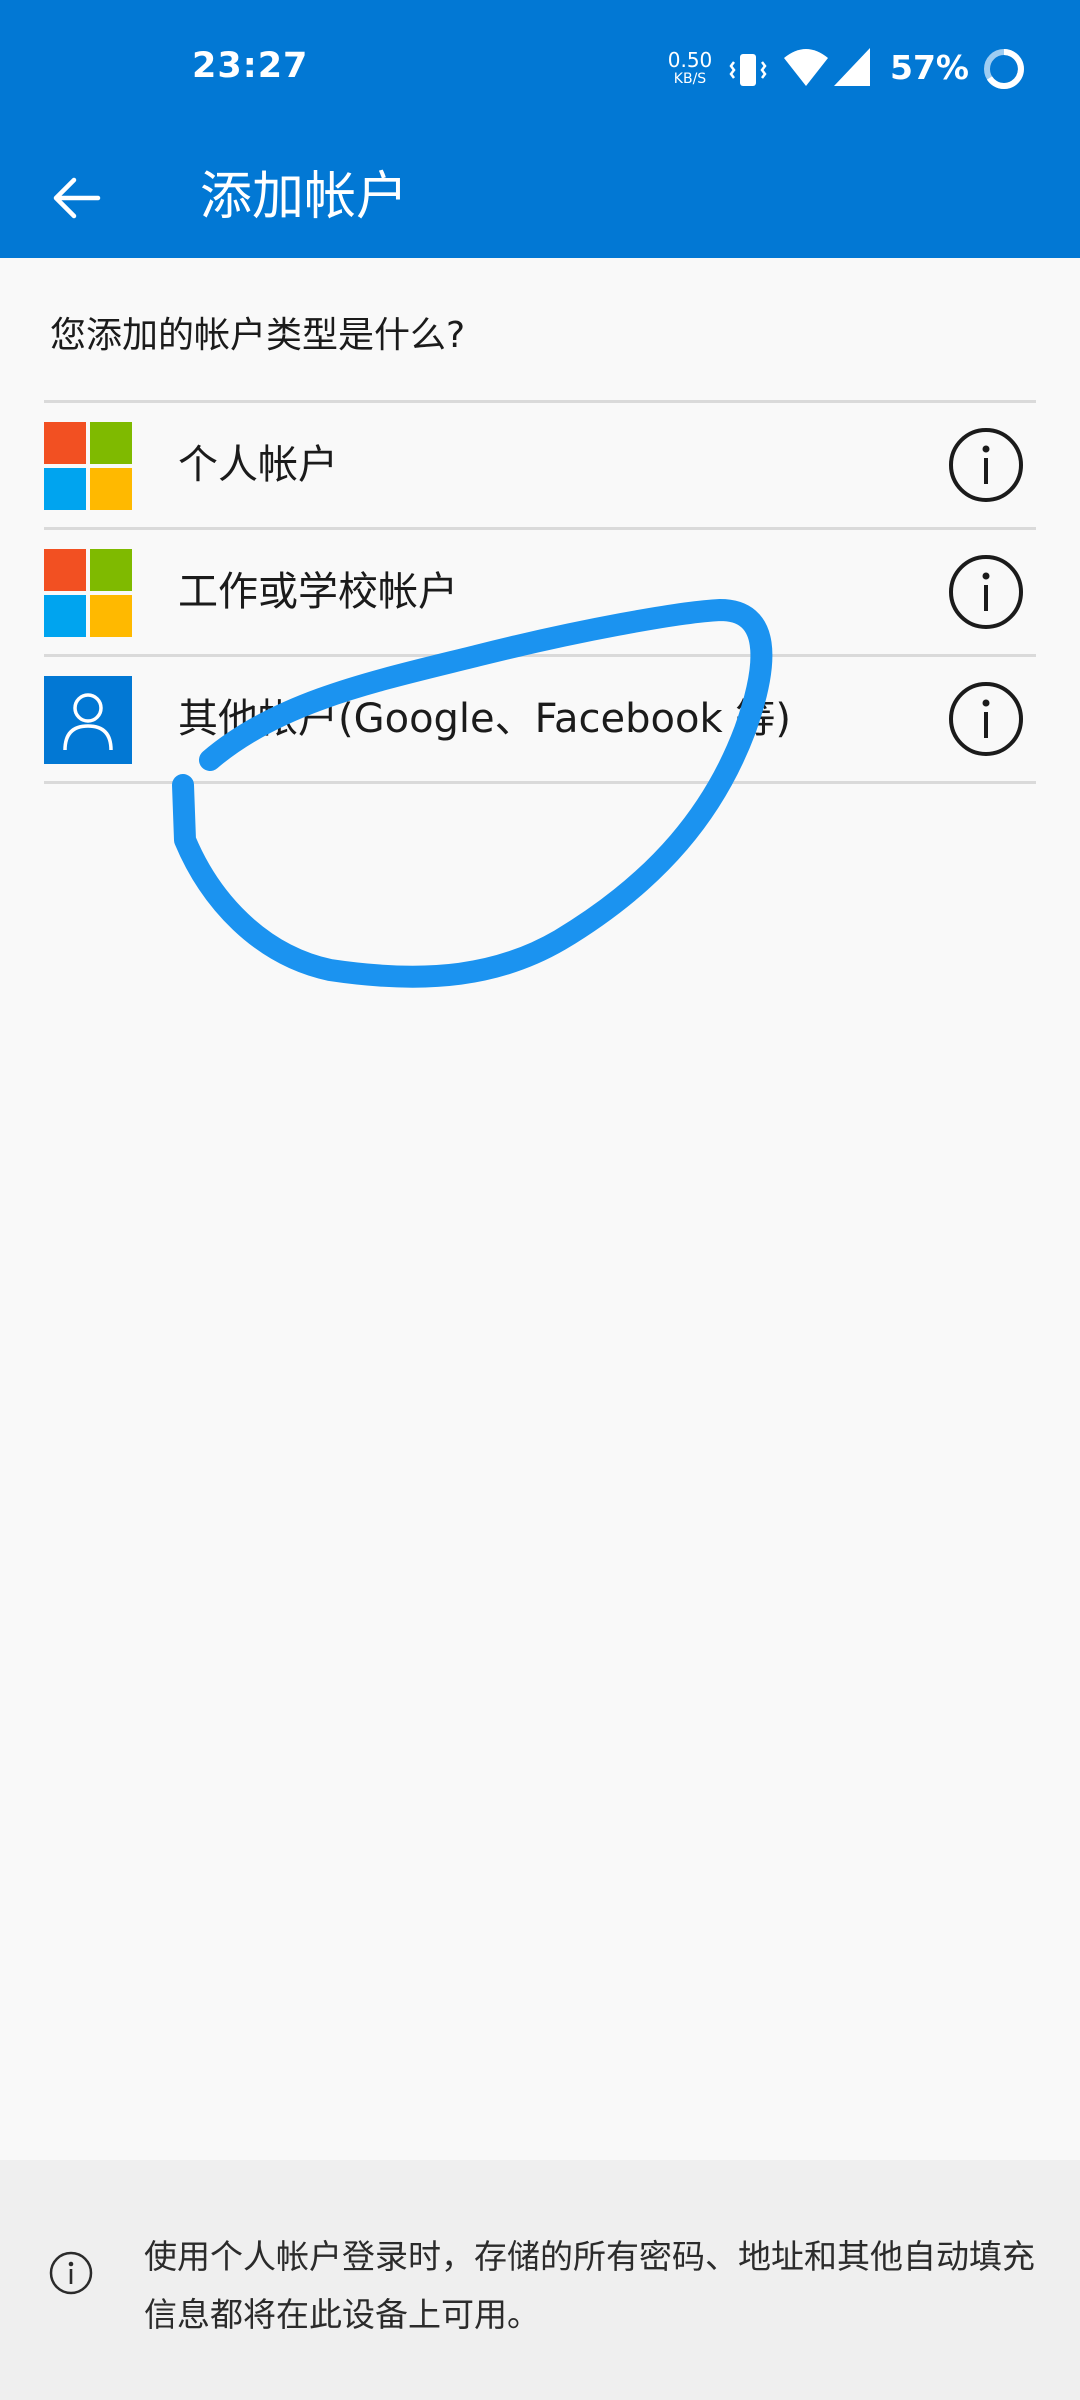 The width and height of the screenshot is (1080, 2400). What do you see at coordinates (540, 68) in the screenshot?
I see `status-bar: 23:27 0.50 KB/S 57%` at bounding box center [540, 68].